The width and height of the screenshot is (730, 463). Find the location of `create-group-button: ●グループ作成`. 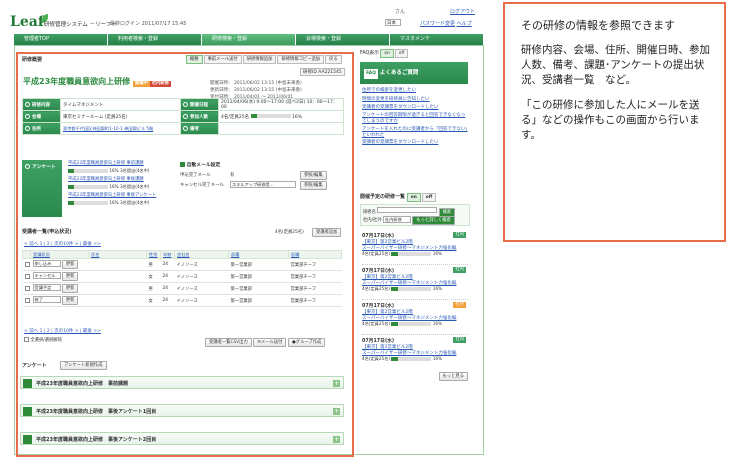

create-group-button: ●グループ作成 is located at coordinates (307, 342).